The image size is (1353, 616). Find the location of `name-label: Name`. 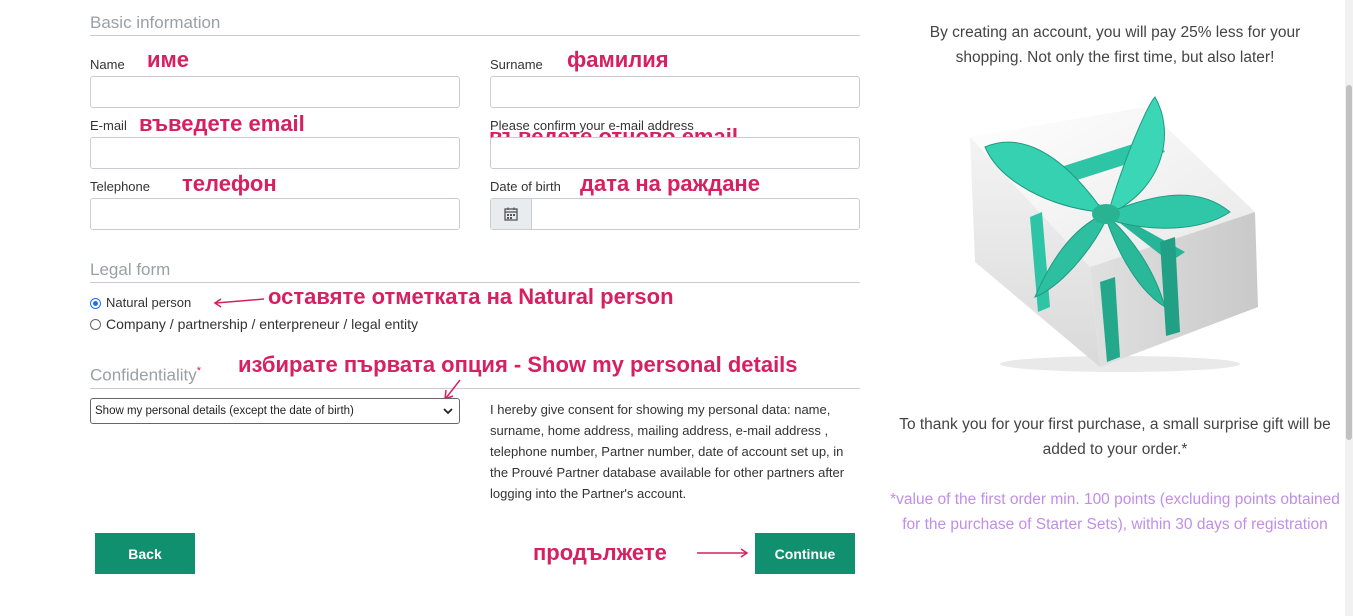

name-label: Name is located at coordinates (107, 64).